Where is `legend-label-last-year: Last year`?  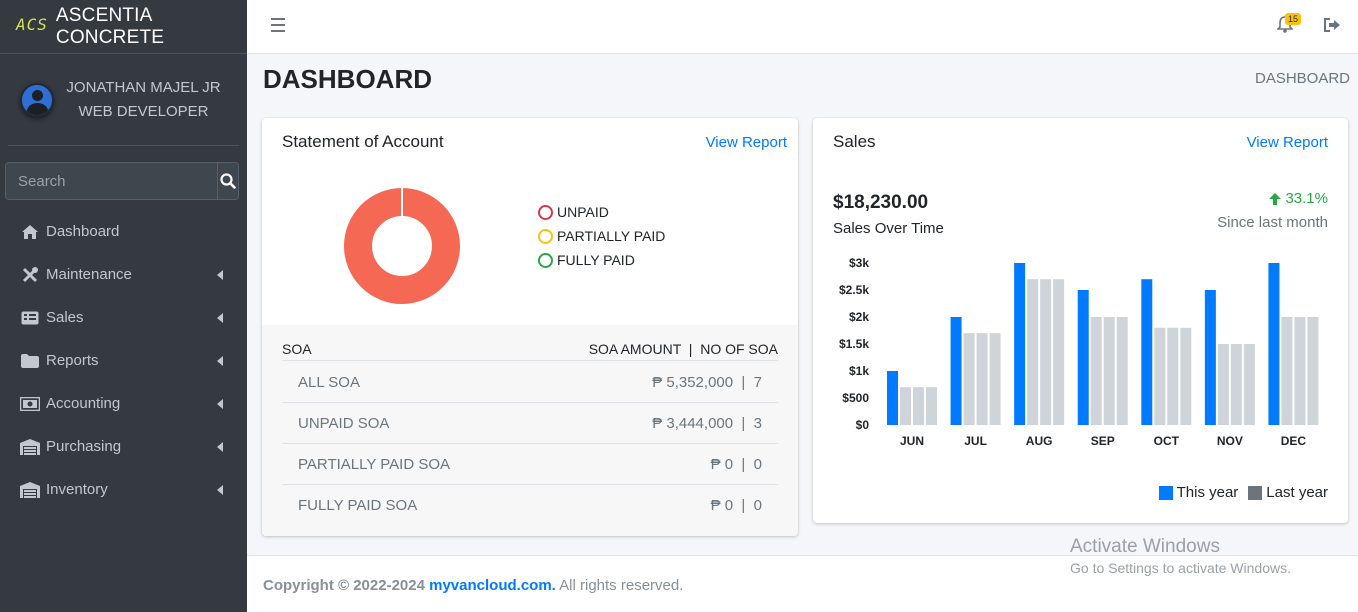 legend-label-last-year: Last year is located at coordinates (1297, 492).